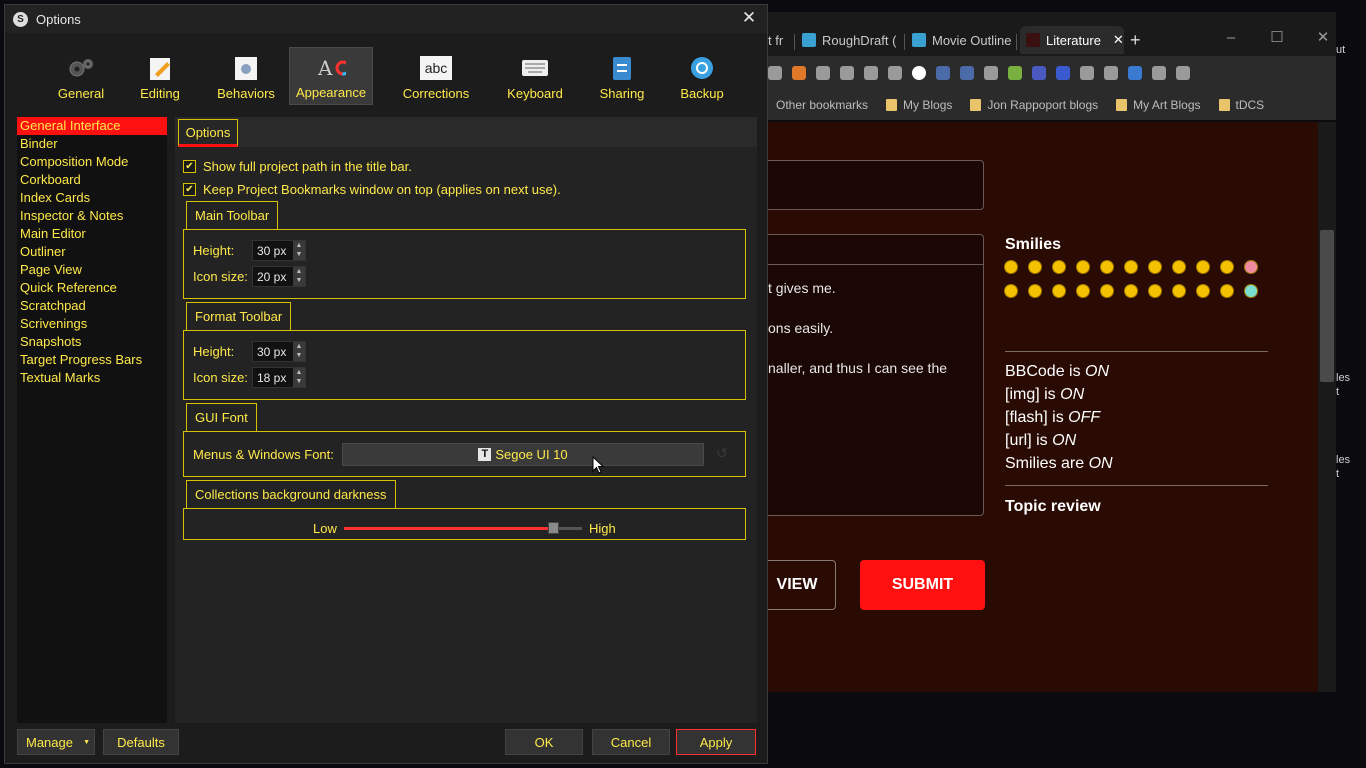  I want to click on block-icon, so click(919, 73).